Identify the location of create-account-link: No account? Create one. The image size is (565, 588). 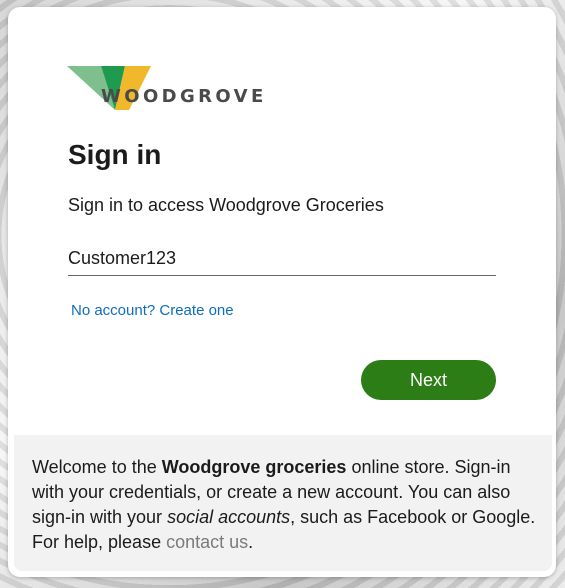
(152, 310).